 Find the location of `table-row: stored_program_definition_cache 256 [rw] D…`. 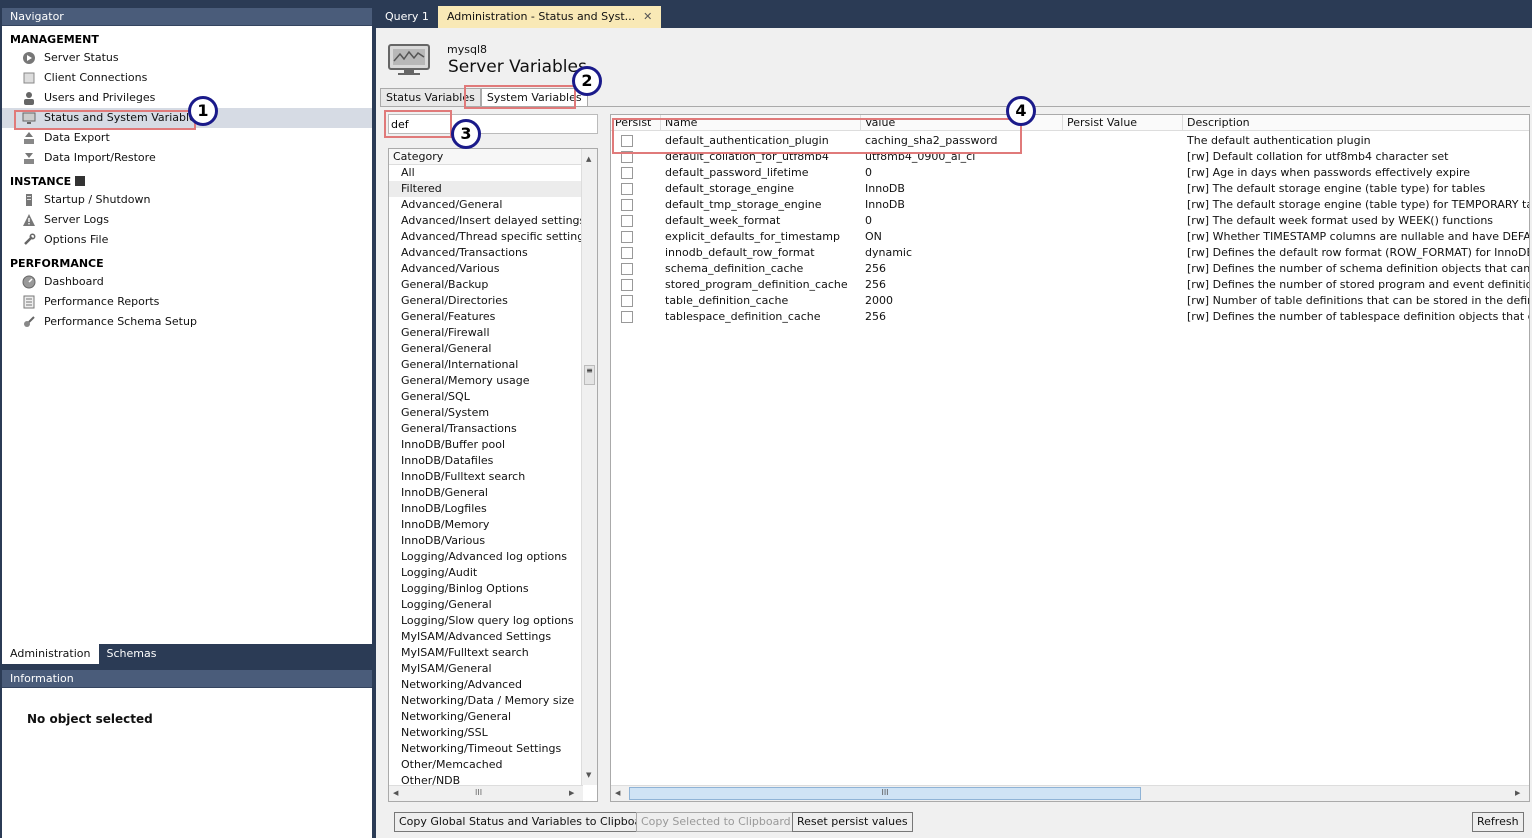

table-row: stored_program_definition_cache 256 [rw] D… is located at coordinates (1070, 285).